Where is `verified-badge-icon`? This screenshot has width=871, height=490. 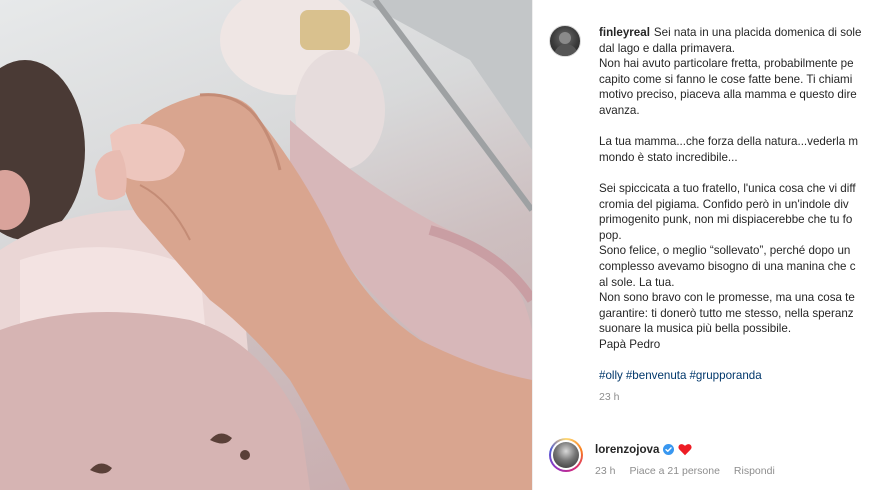 verified-badge-icon is located at coordinates (669, 449).